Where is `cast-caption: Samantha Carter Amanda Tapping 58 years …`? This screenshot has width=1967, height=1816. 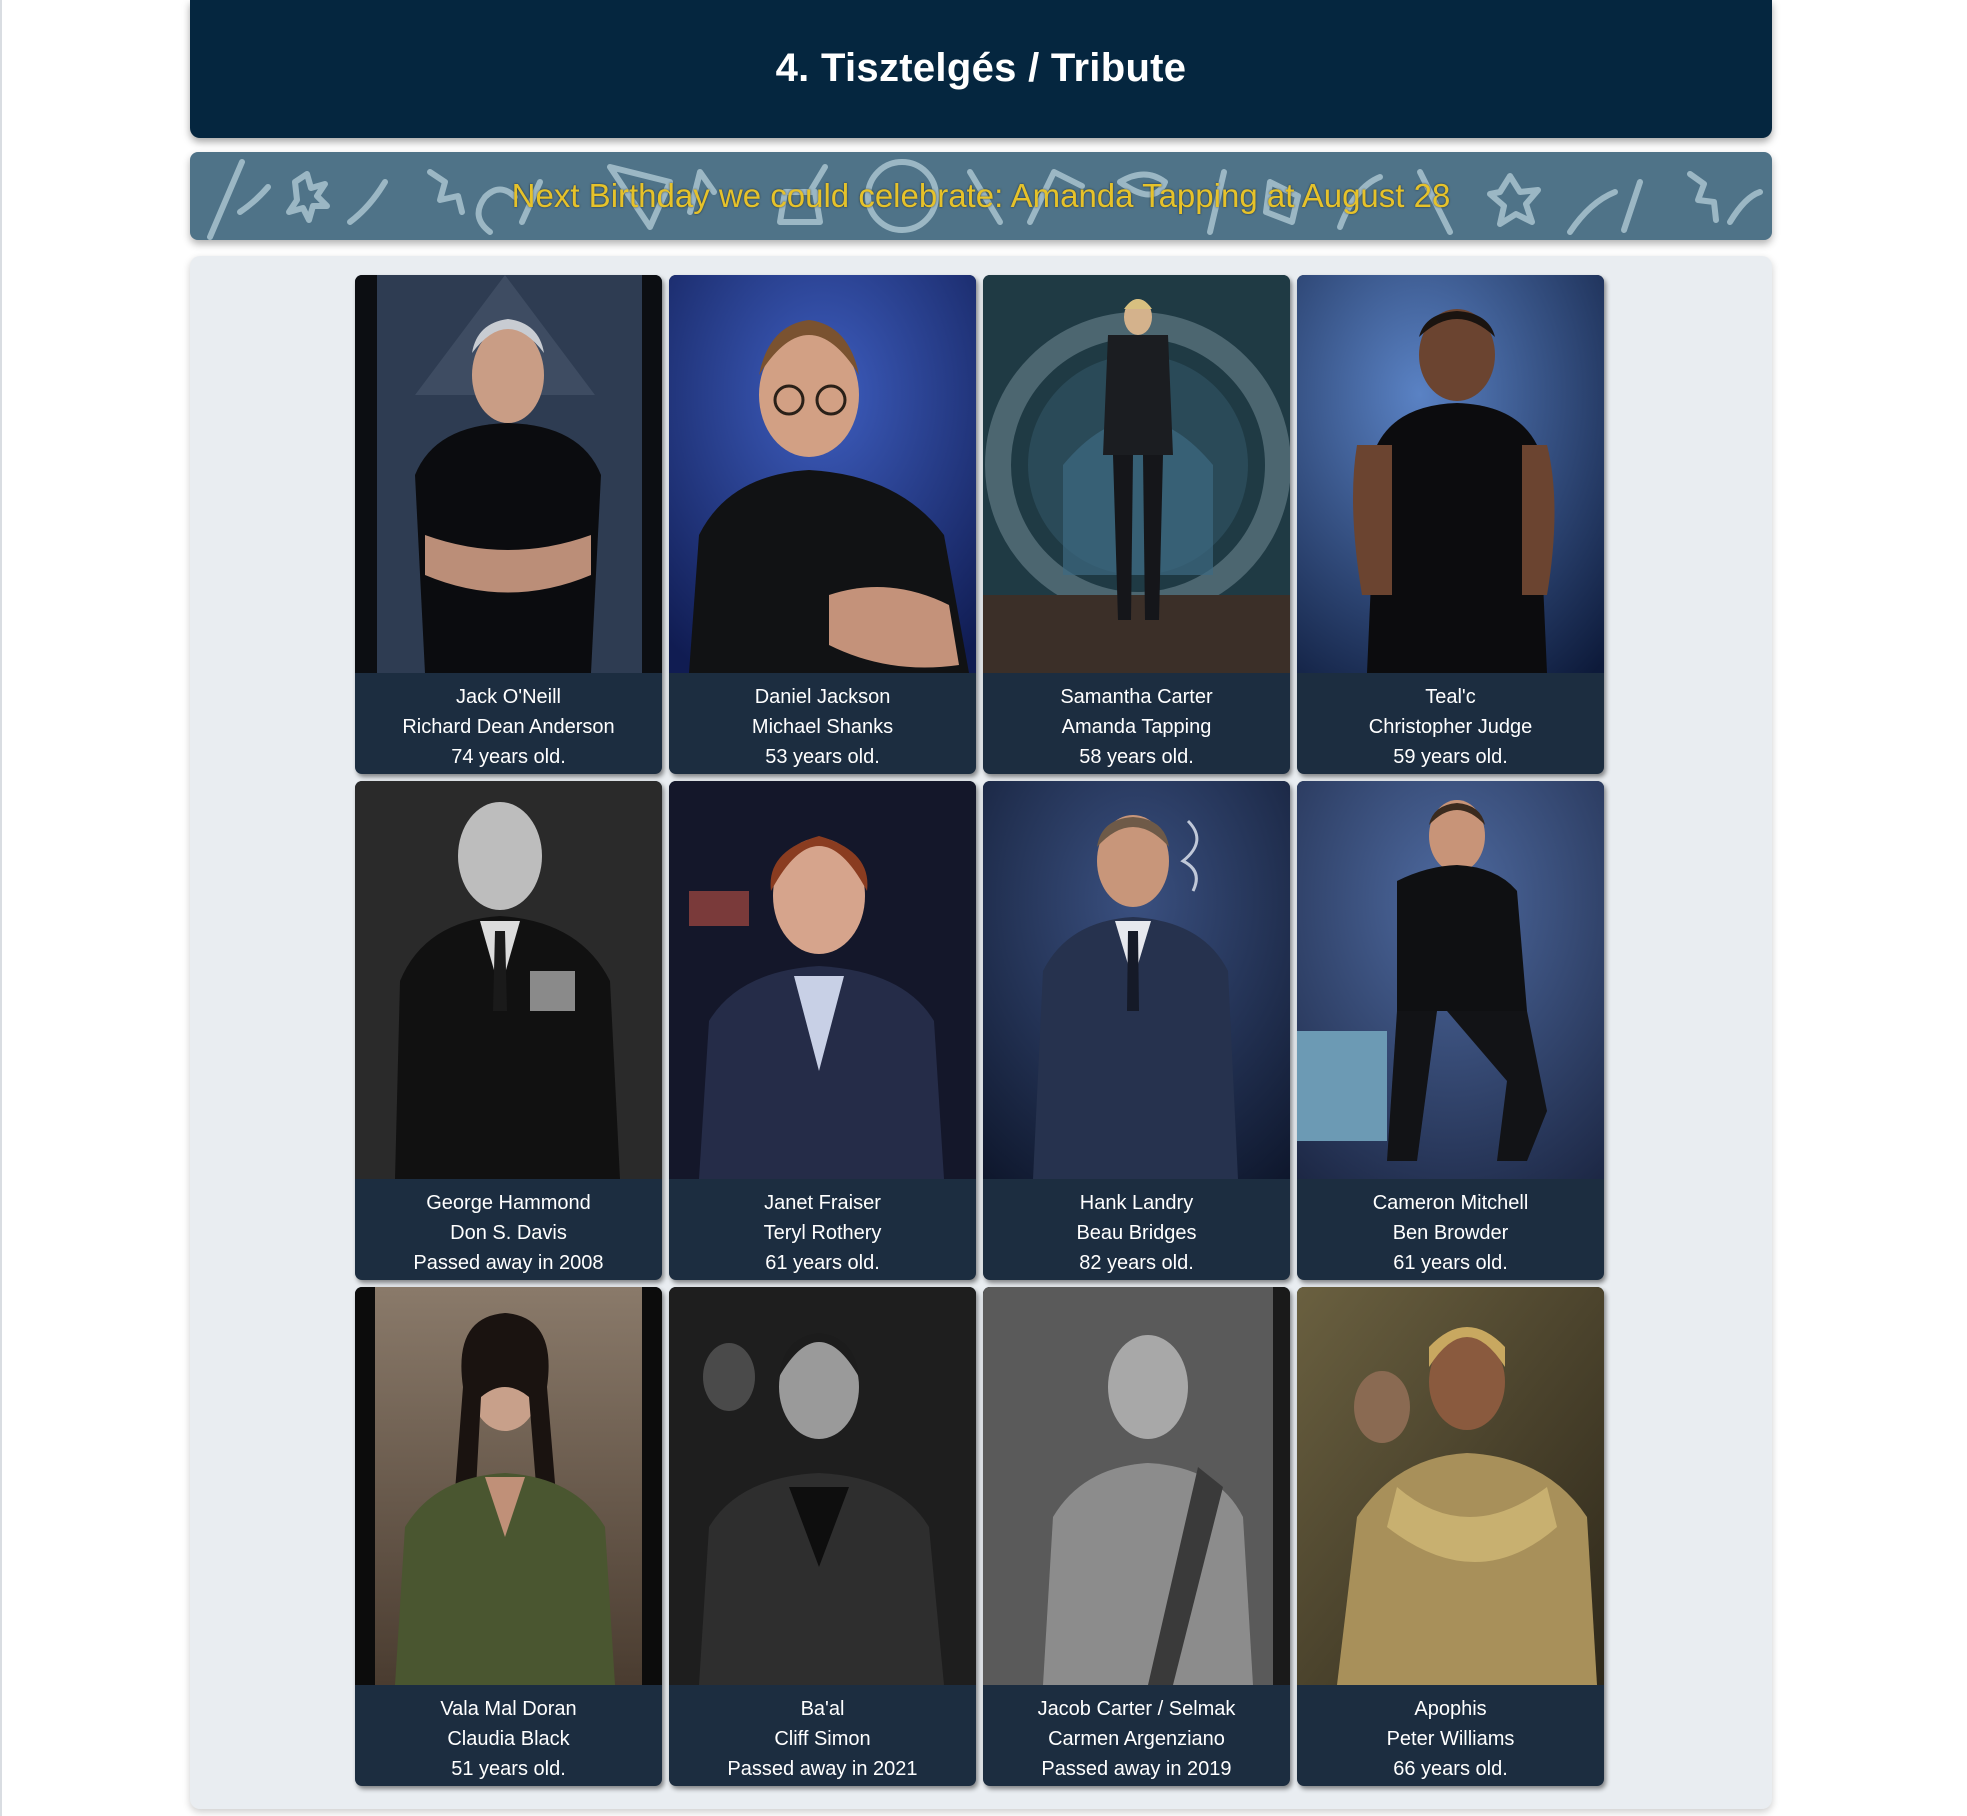
cast-caption: Samantha Carter Amanda Tapping 58 years … is located at coordinates (1136, 723).